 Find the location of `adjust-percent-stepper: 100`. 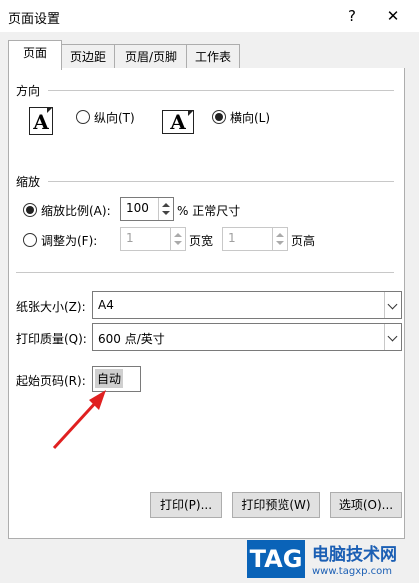

adjust-percent-stepper: 100 is located at coordinates (147, 209).